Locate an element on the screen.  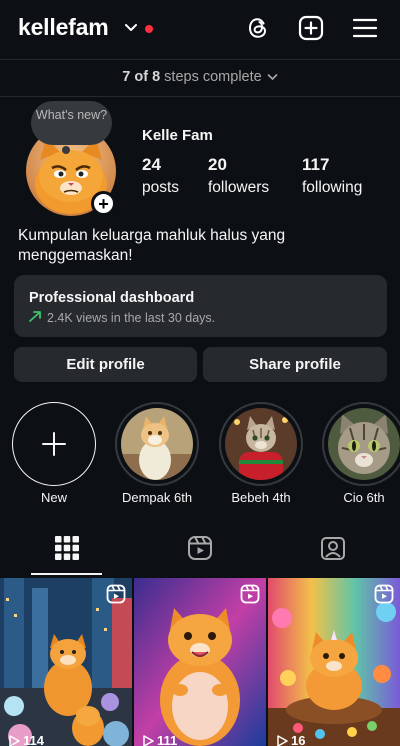
post-thumbnail: 114 is located at coordinates (66, 662).